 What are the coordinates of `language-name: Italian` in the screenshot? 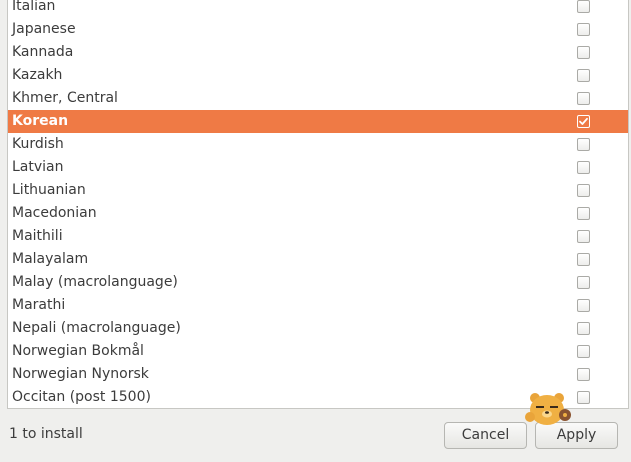 It's located at (34, 7).